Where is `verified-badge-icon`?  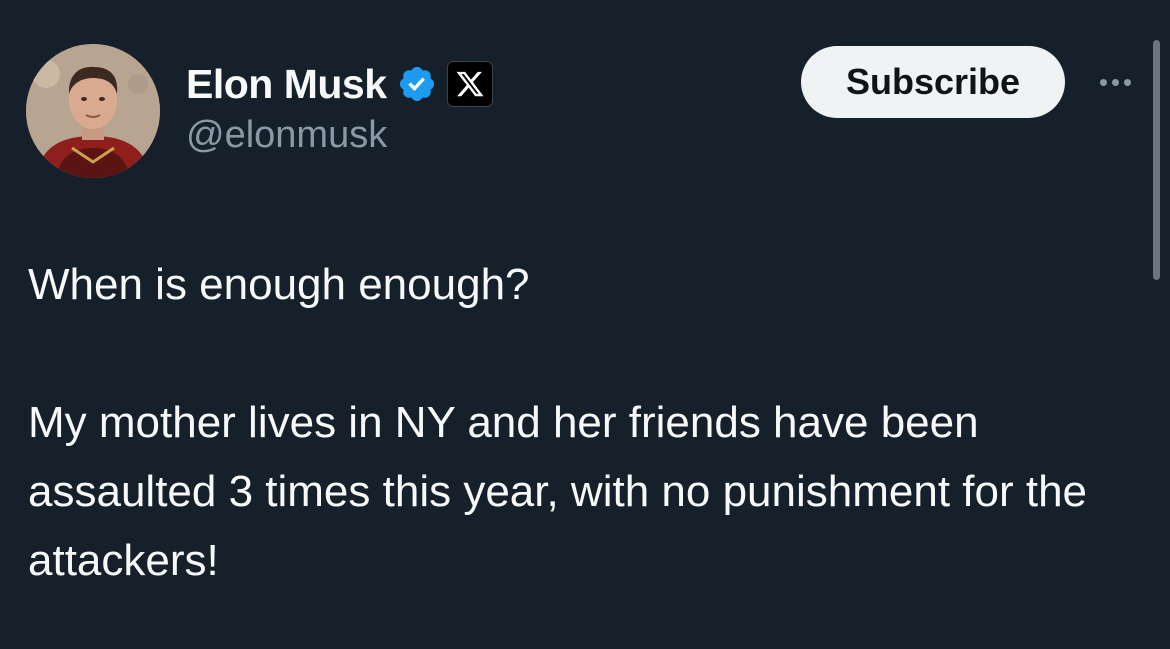
verified-badge-icon is located at coordinates (417, 84).